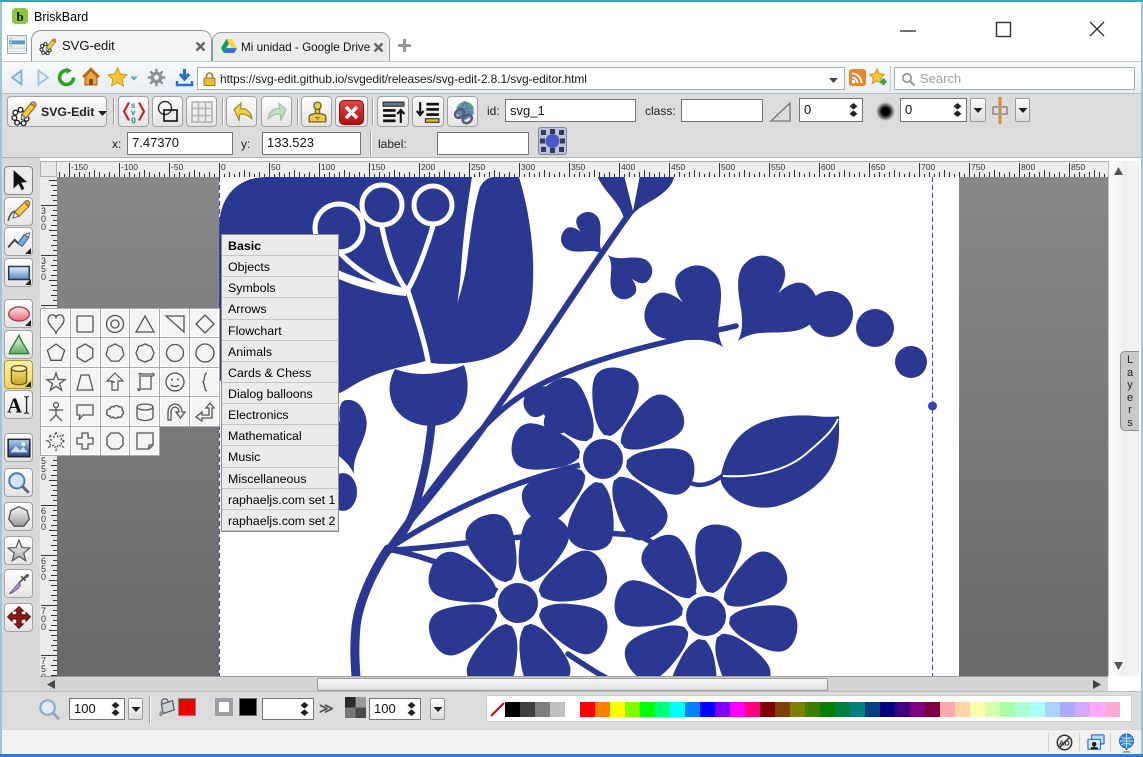 This screenshot has height=757, width=1143. What do you see at coordinates (778, 167) in the screenshot?
I see `svg-text: 550` at bounding box center [778, 167].